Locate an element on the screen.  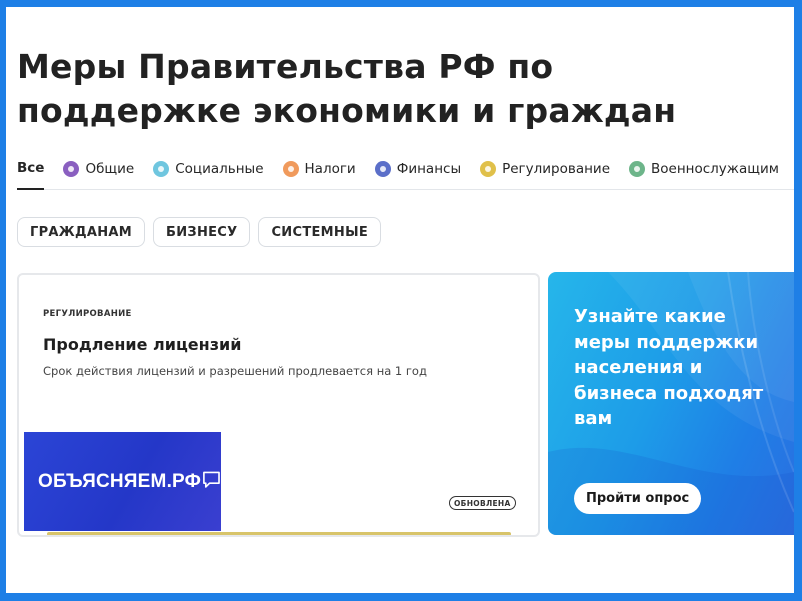
shield-icon is located at coordinates (637, 169).